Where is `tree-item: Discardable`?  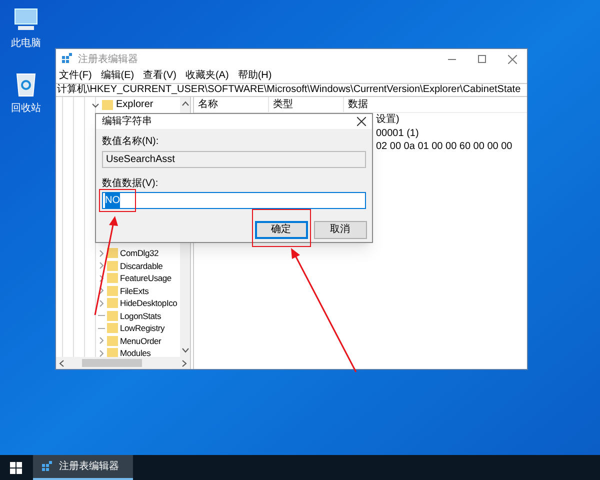 tree-item: Discardable is located at coordinates (141, 266).